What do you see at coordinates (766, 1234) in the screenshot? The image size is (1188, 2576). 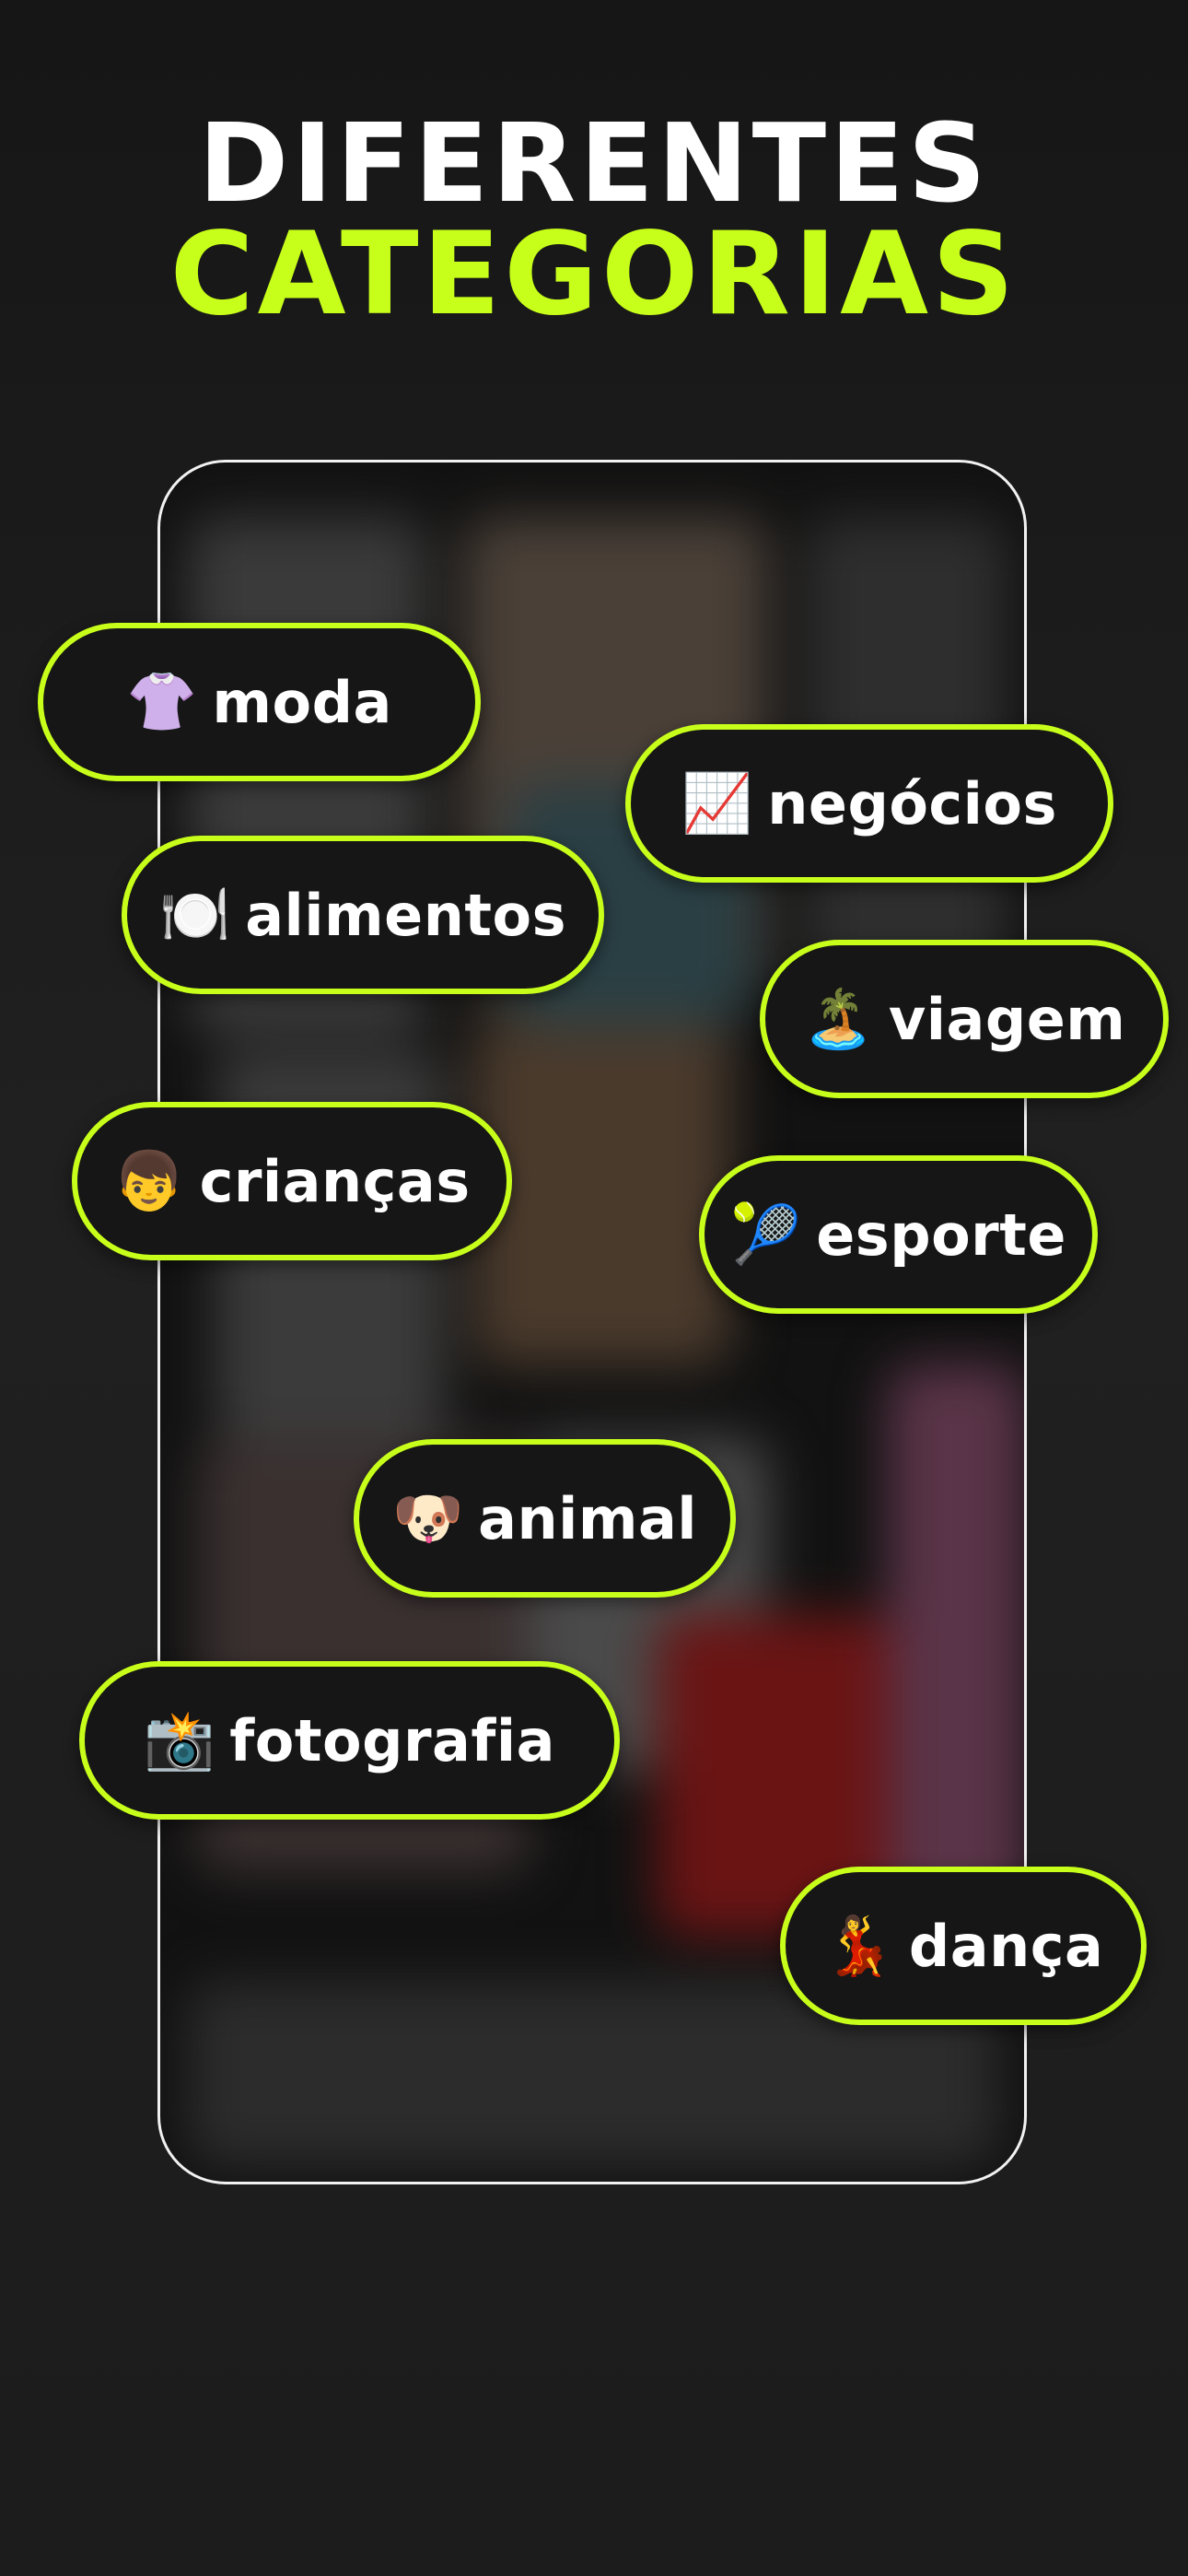 I see `tennis-ball-icon: 🎾` at bounding box center [766, 1234].